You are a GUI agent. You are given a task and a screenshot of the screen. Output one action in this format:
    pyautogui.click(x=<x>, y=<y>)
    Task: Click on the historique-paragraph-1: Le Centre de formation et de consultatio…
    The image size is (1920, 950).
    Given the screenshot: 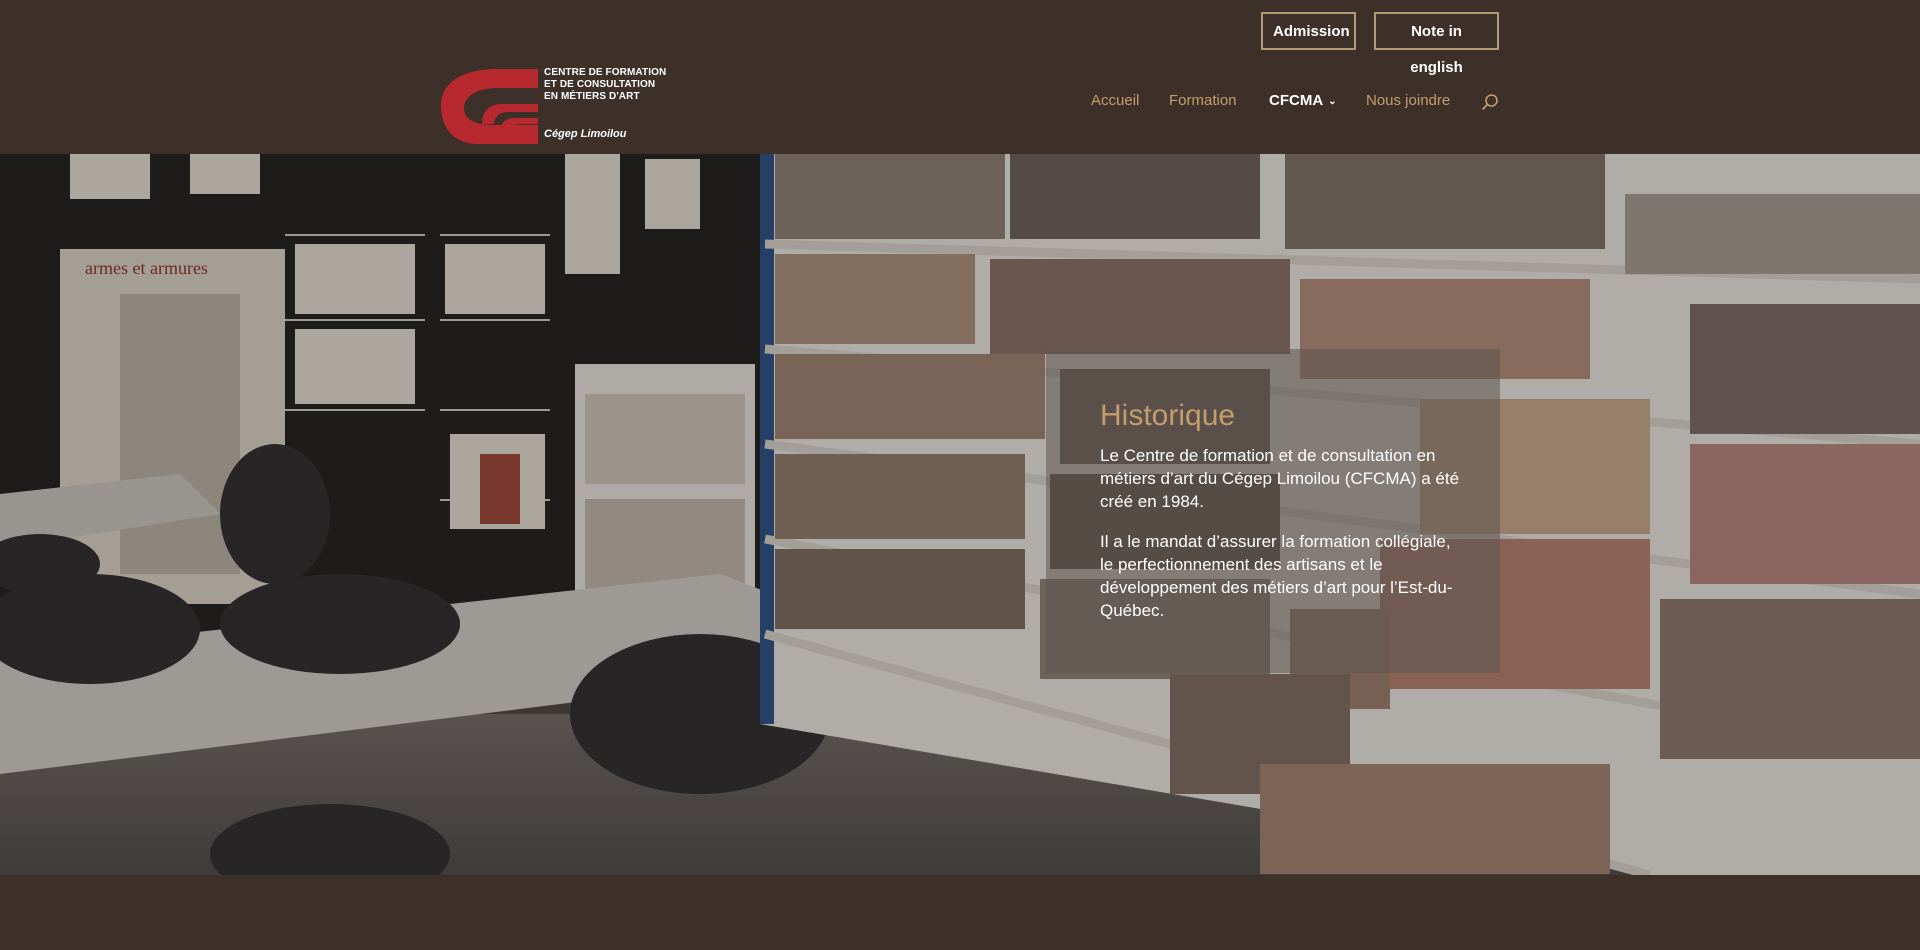 What is the action you would take?
    pyautogui.click(x=1280, y=478)
    